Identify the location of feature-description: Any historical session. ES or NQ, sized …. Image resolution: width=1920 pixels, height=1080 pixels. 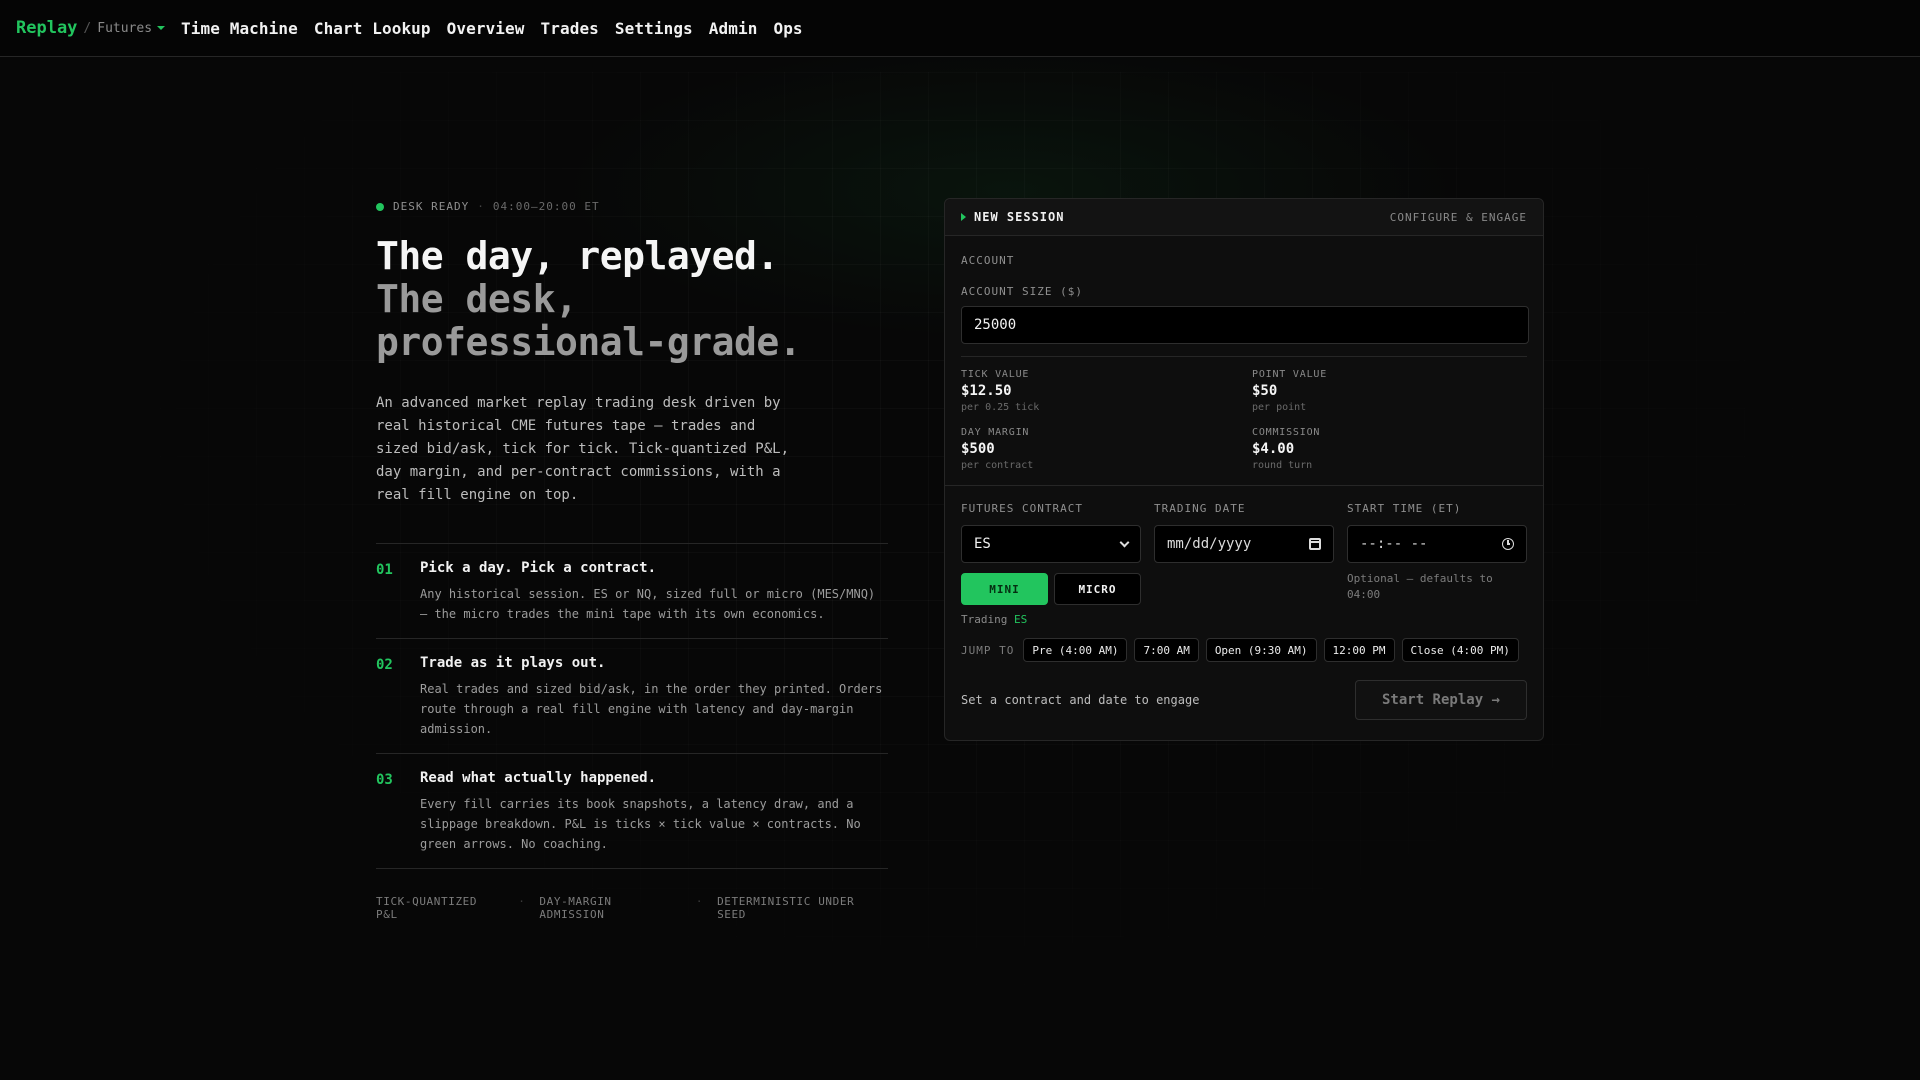
(648, 604).